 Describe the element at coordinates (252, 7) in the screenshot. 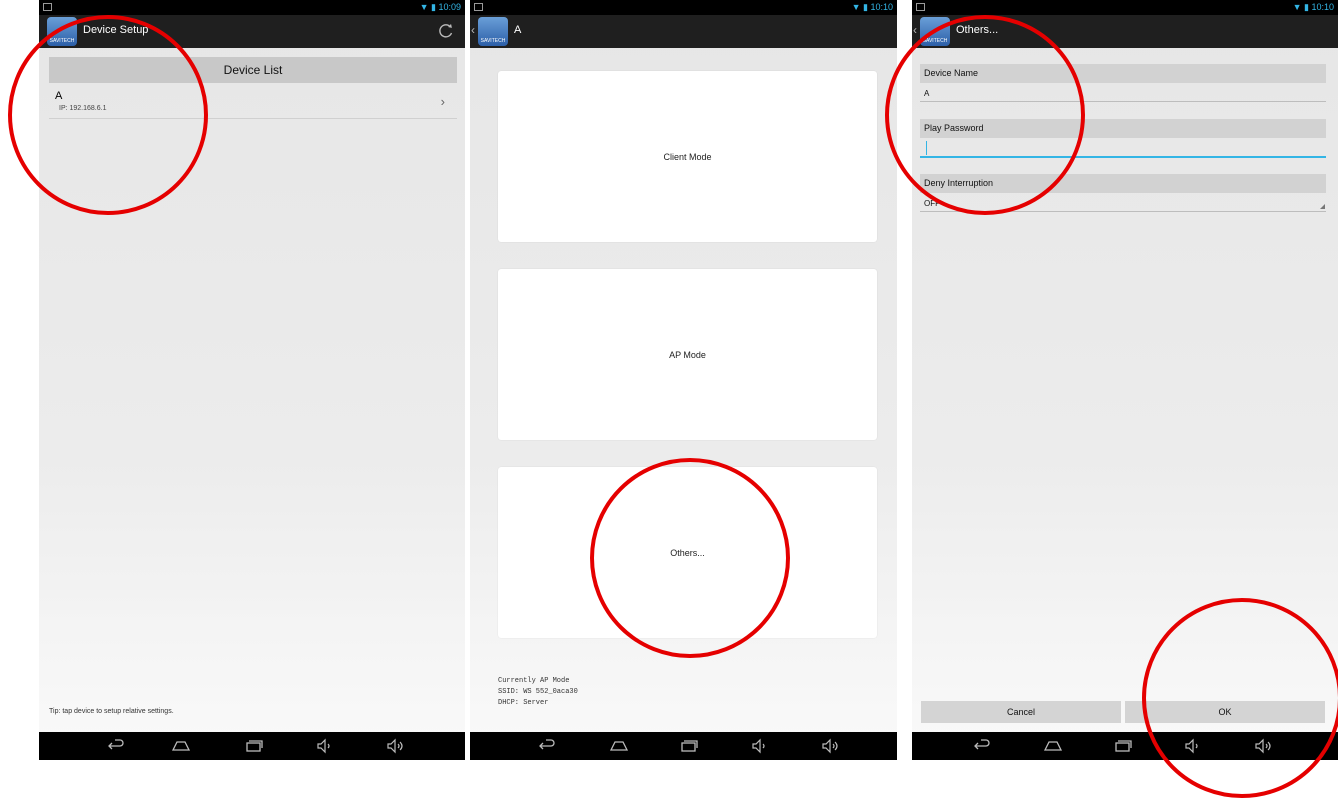

I see `status-bar: ▼ ▮ 10:09` at that location.